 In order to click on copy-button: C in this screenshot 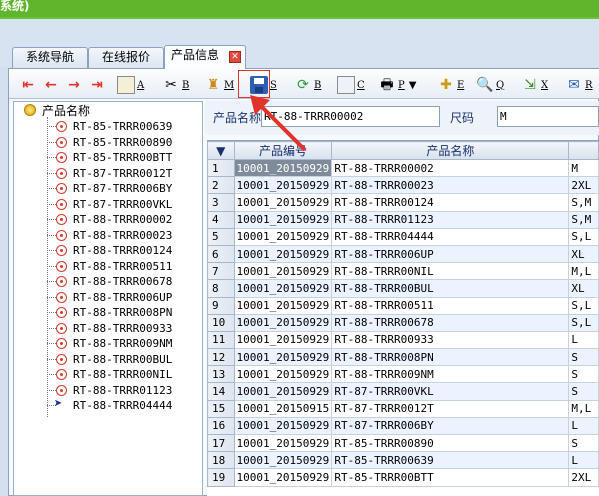, I will do `click(351, 85)`.